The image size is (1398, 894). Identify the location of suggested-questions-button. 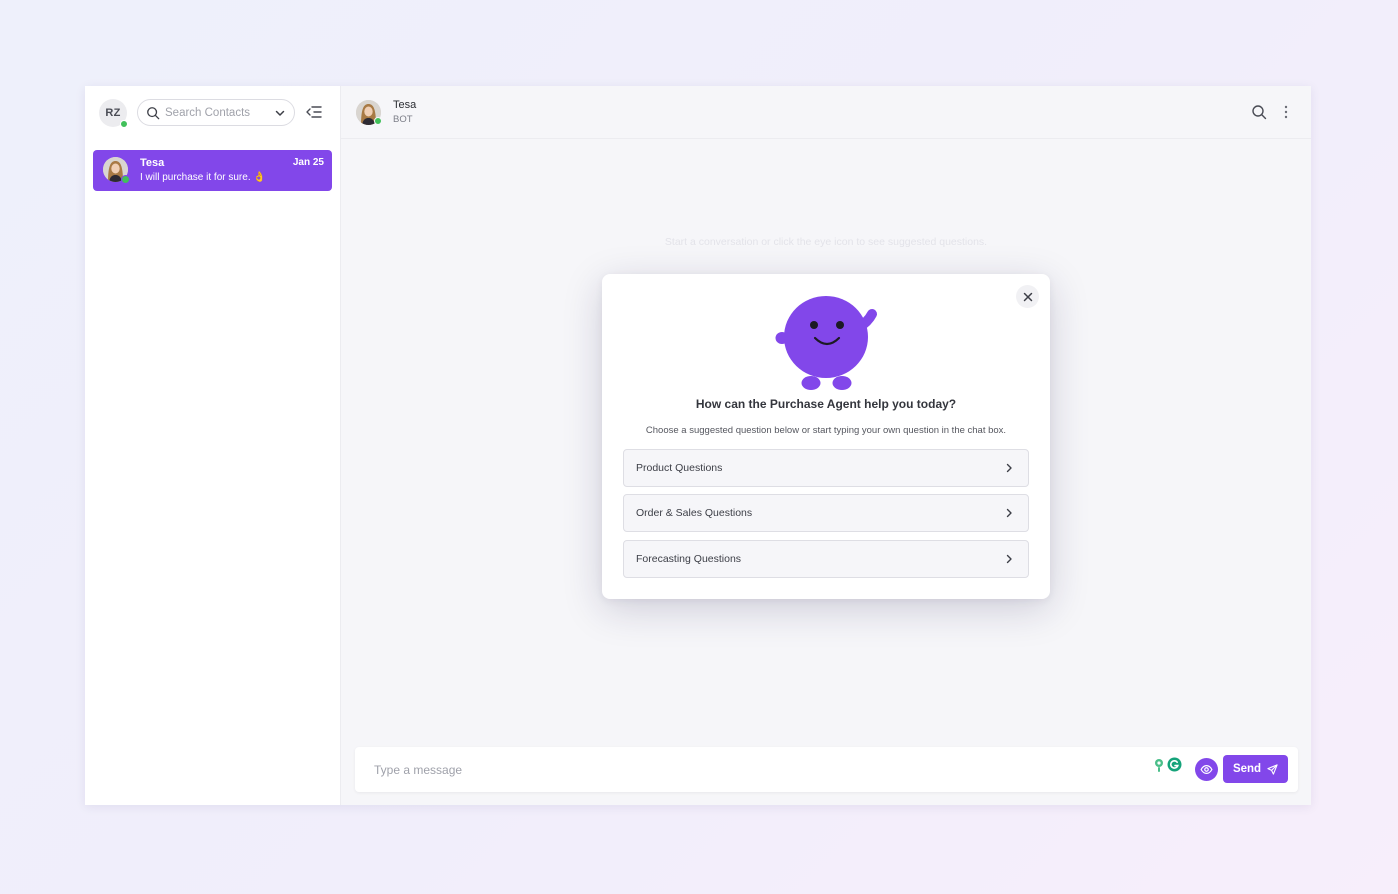
(1206, 769).